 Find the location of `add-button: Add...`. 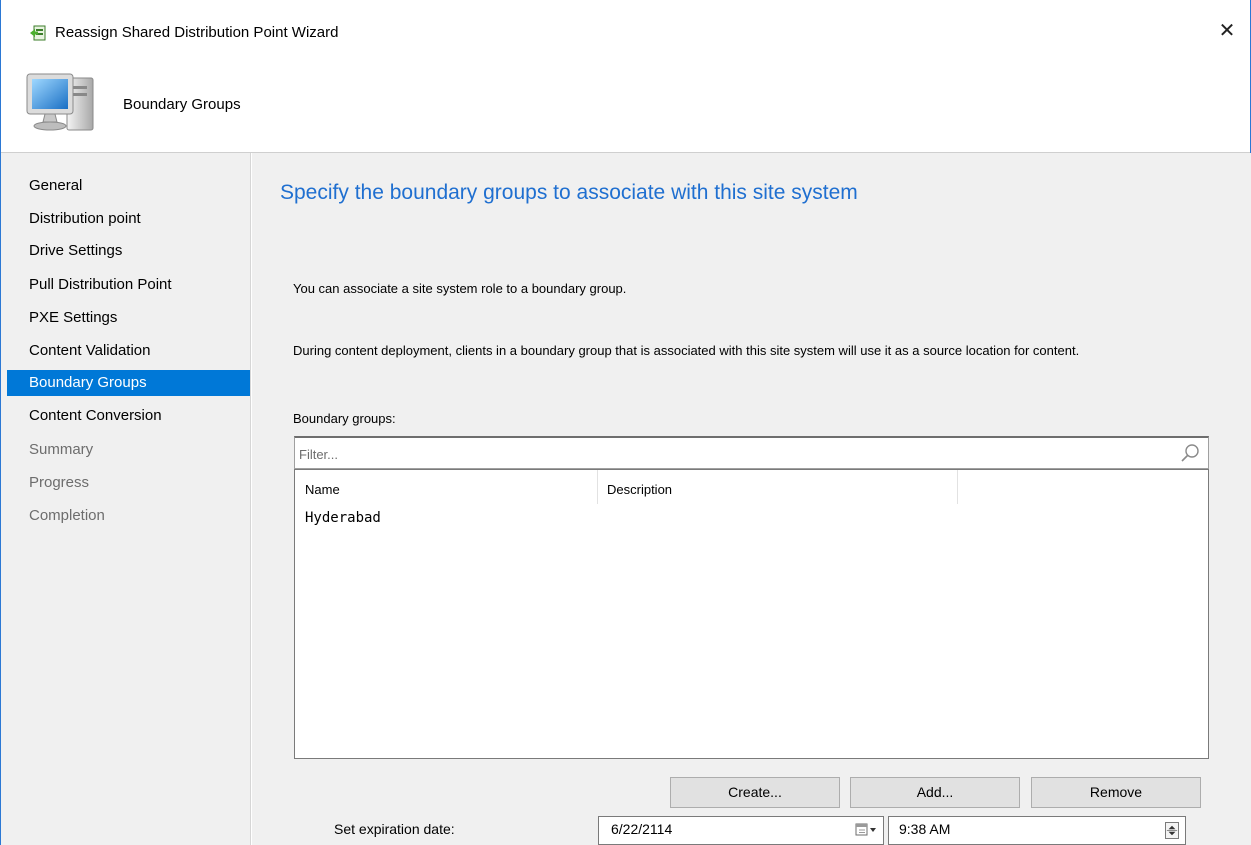

add-button: Add... is located at coordinates (935, 792).